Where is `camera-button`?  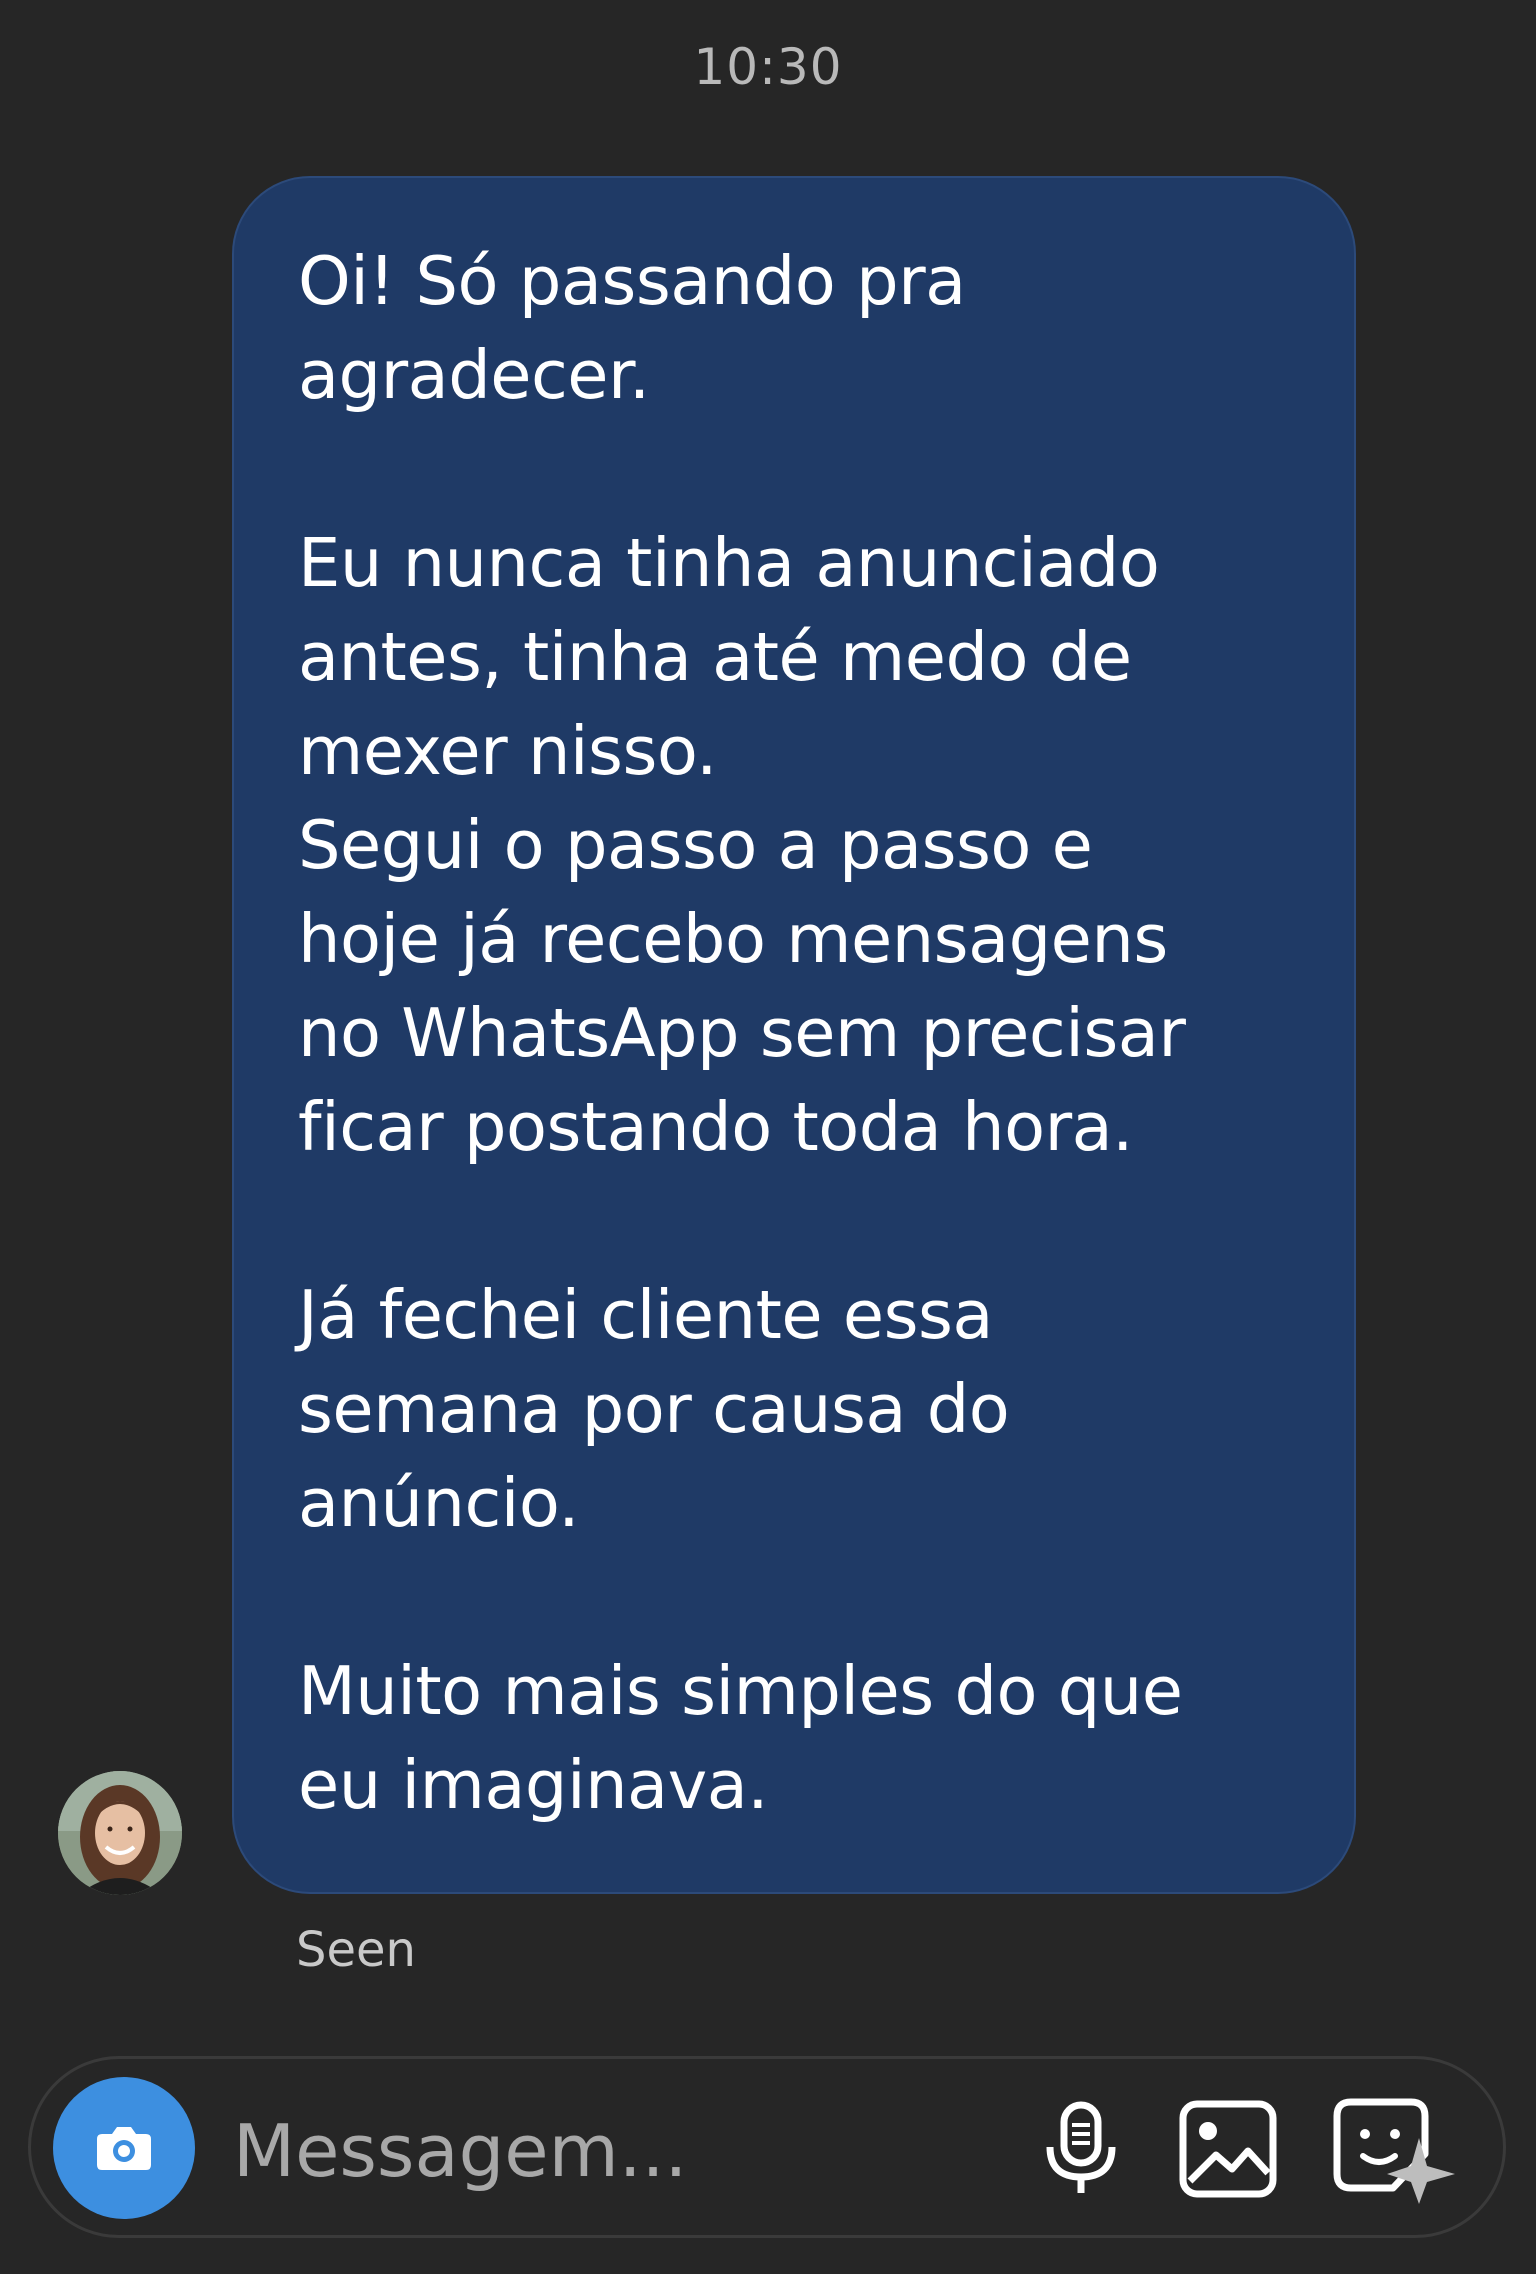
camera-button is located at coordinates (124, 2148).